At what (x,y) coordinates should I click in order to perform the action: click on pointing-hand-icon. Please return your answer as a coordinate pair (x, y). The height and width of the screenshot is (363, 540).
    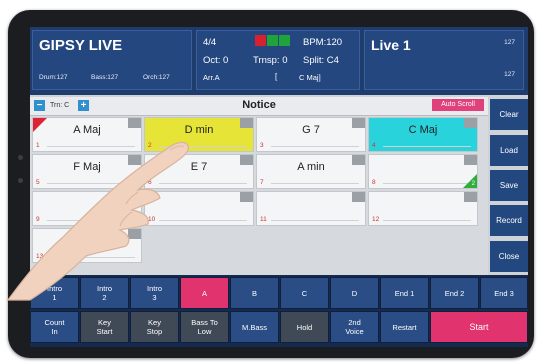
    Looking at the image, I should click on (97, 221).